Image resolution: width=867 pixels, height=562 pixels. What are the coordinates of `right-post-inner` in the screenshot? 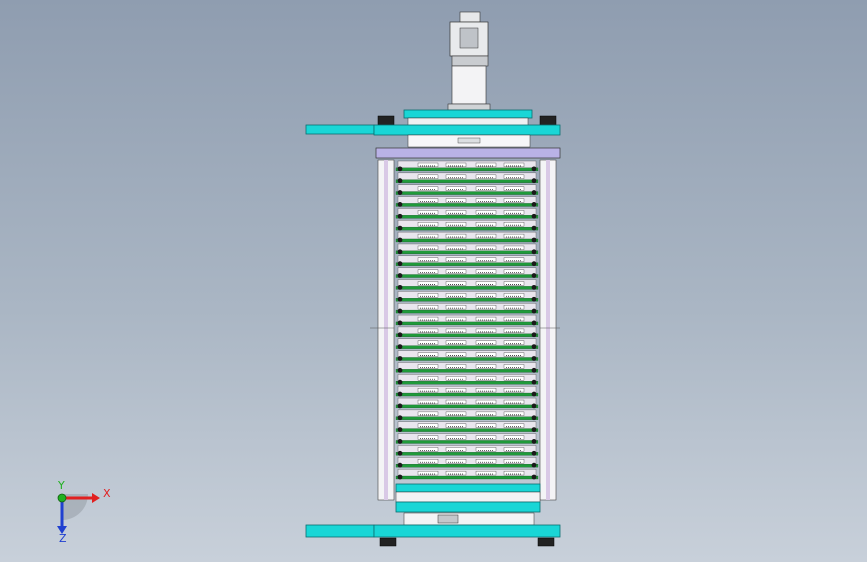 It's located at (548, 330).